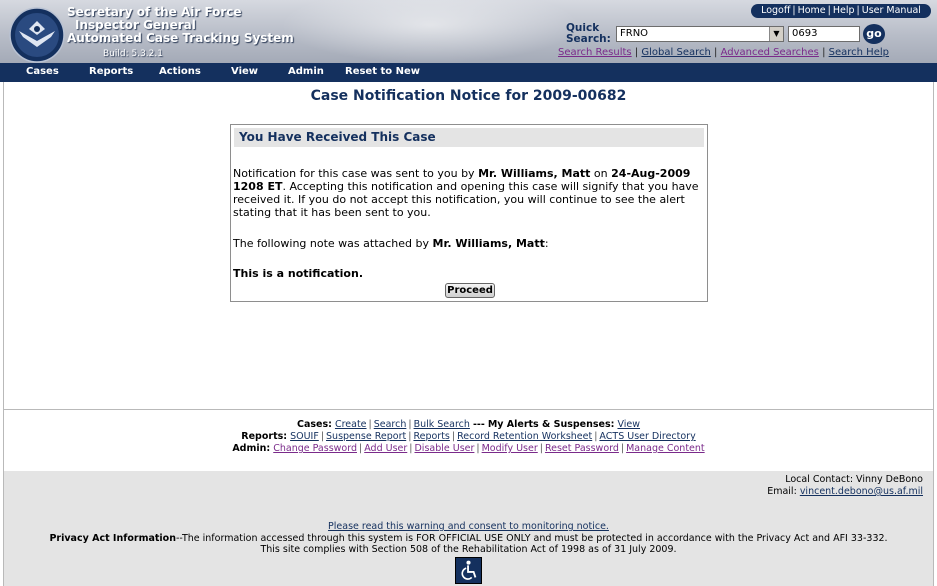 Image resolution: width=937 pixels, height=586 pixels. What do you see at coordinates (180, 71) in the screenshot?
I see `nav-actions: Actions` at bounding box center [180, 71].